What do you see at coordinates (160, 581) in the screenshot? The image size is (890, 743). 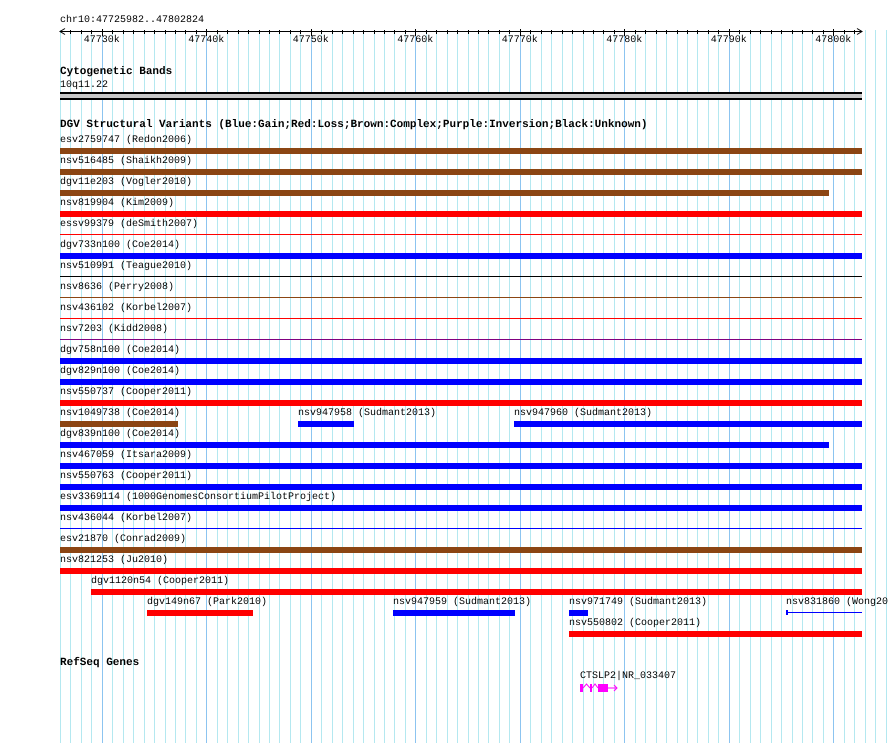 I see `variant-label: dgv1120n54 (Cooper2011)` at bounding box center [160, 581].